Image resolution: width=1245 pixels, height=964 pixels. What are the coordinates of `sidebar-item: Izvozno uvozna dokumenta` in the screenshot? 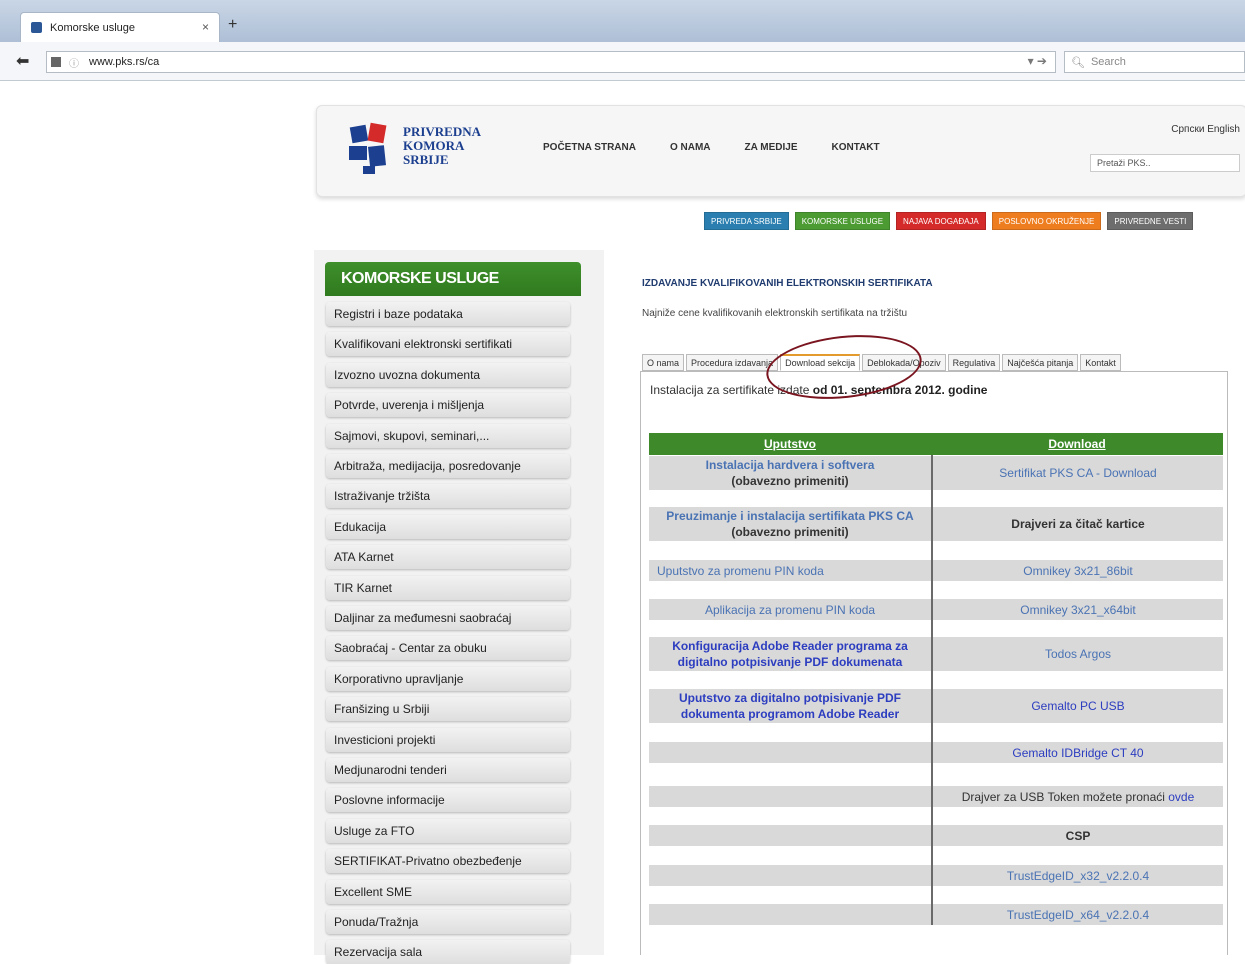 It's located at (448, 374).